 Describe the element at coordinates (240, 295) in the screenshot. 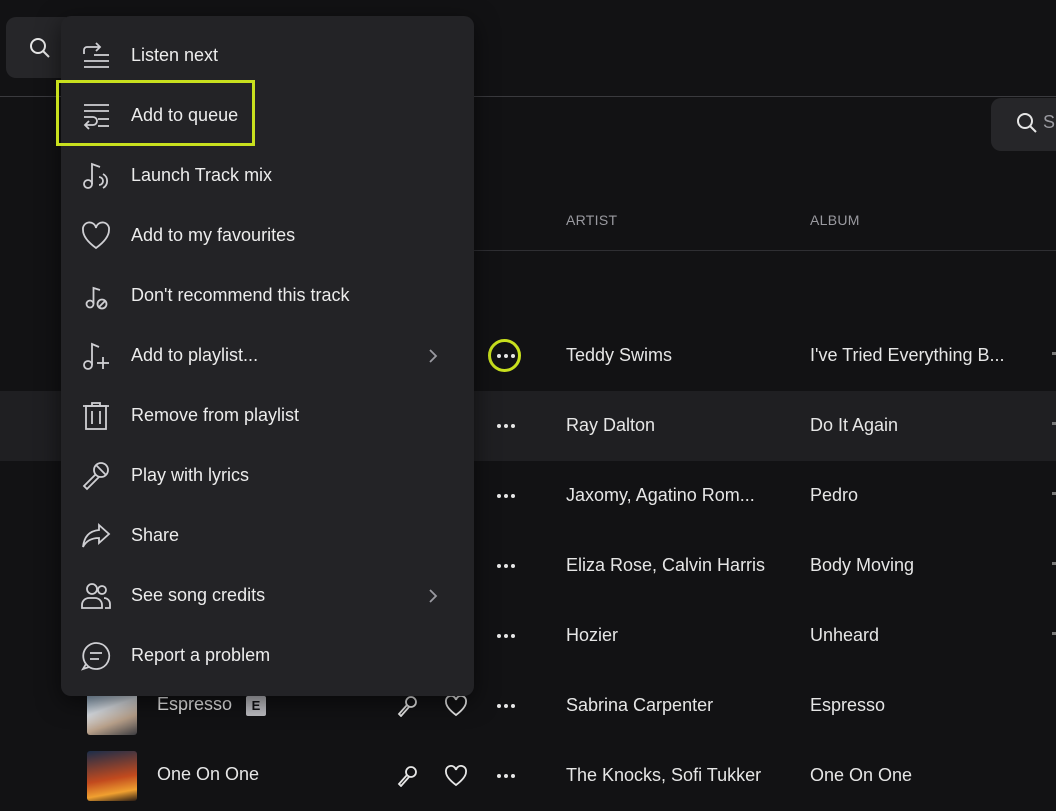

I see `menu-item-label: Don't recommend this track` at that location.